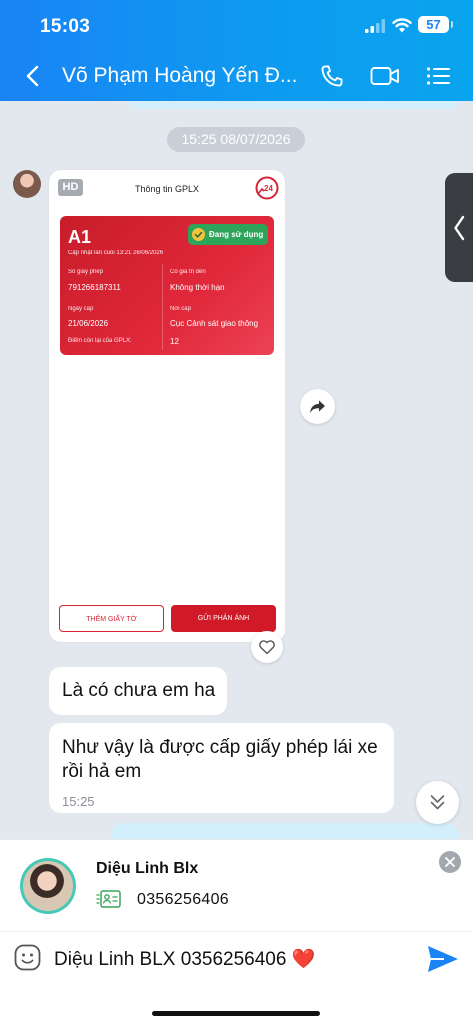 This screenshot has height=1024, width=473. I want to click on battery-indicator: 57, so click(435, 24).